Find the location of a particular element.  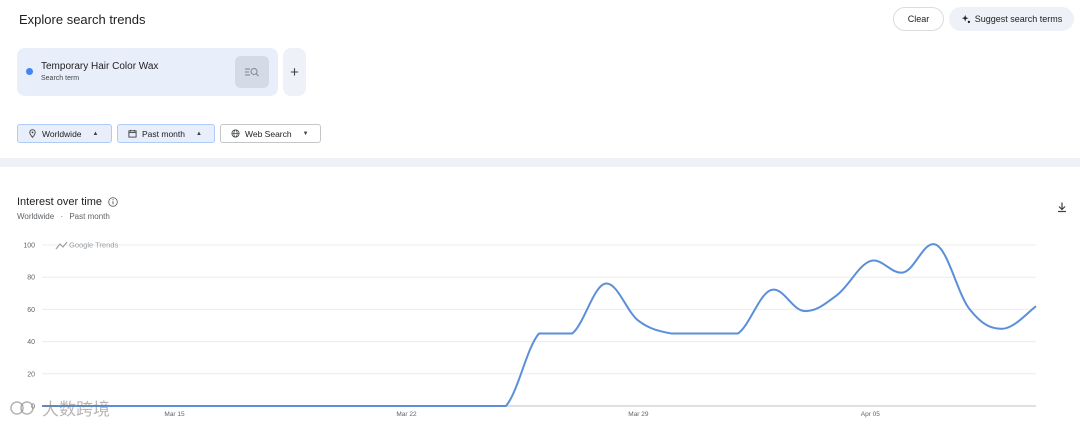

period-filter-label: Past month is located at coordinates (163, 133).